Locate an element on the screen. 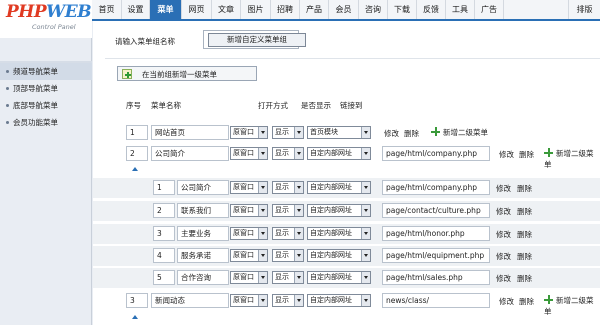 The image size is (600, 325). link-target-select: 首页模块 is located at coordinates (339, 132).